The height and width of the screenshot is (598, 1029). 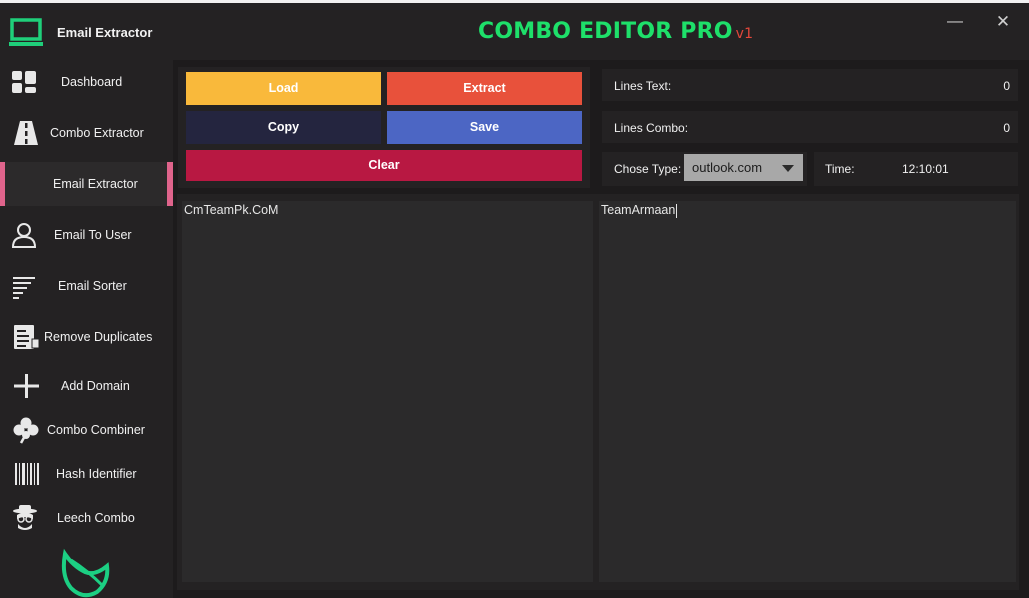 What do you see at coordinates (24, 288) in the screenshot?
I see `sort-lines-icon` at bounding box center [24, 288].